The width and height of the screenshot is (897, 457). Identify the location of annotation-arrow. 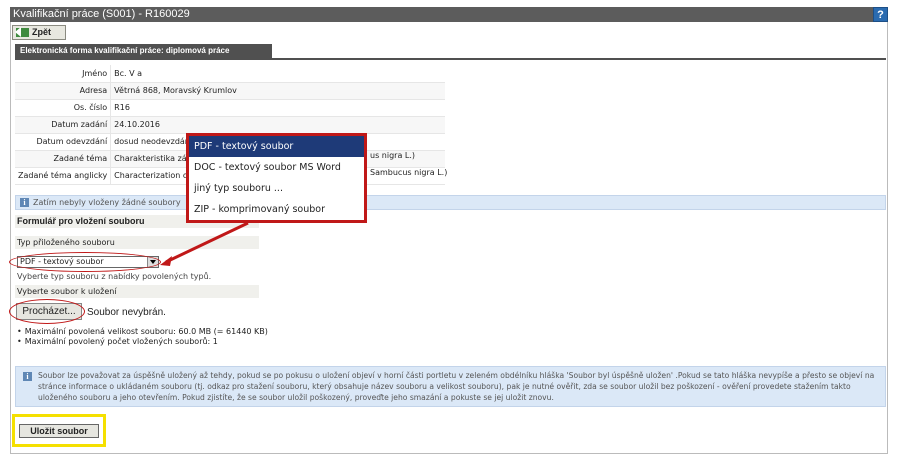
(204, 243).